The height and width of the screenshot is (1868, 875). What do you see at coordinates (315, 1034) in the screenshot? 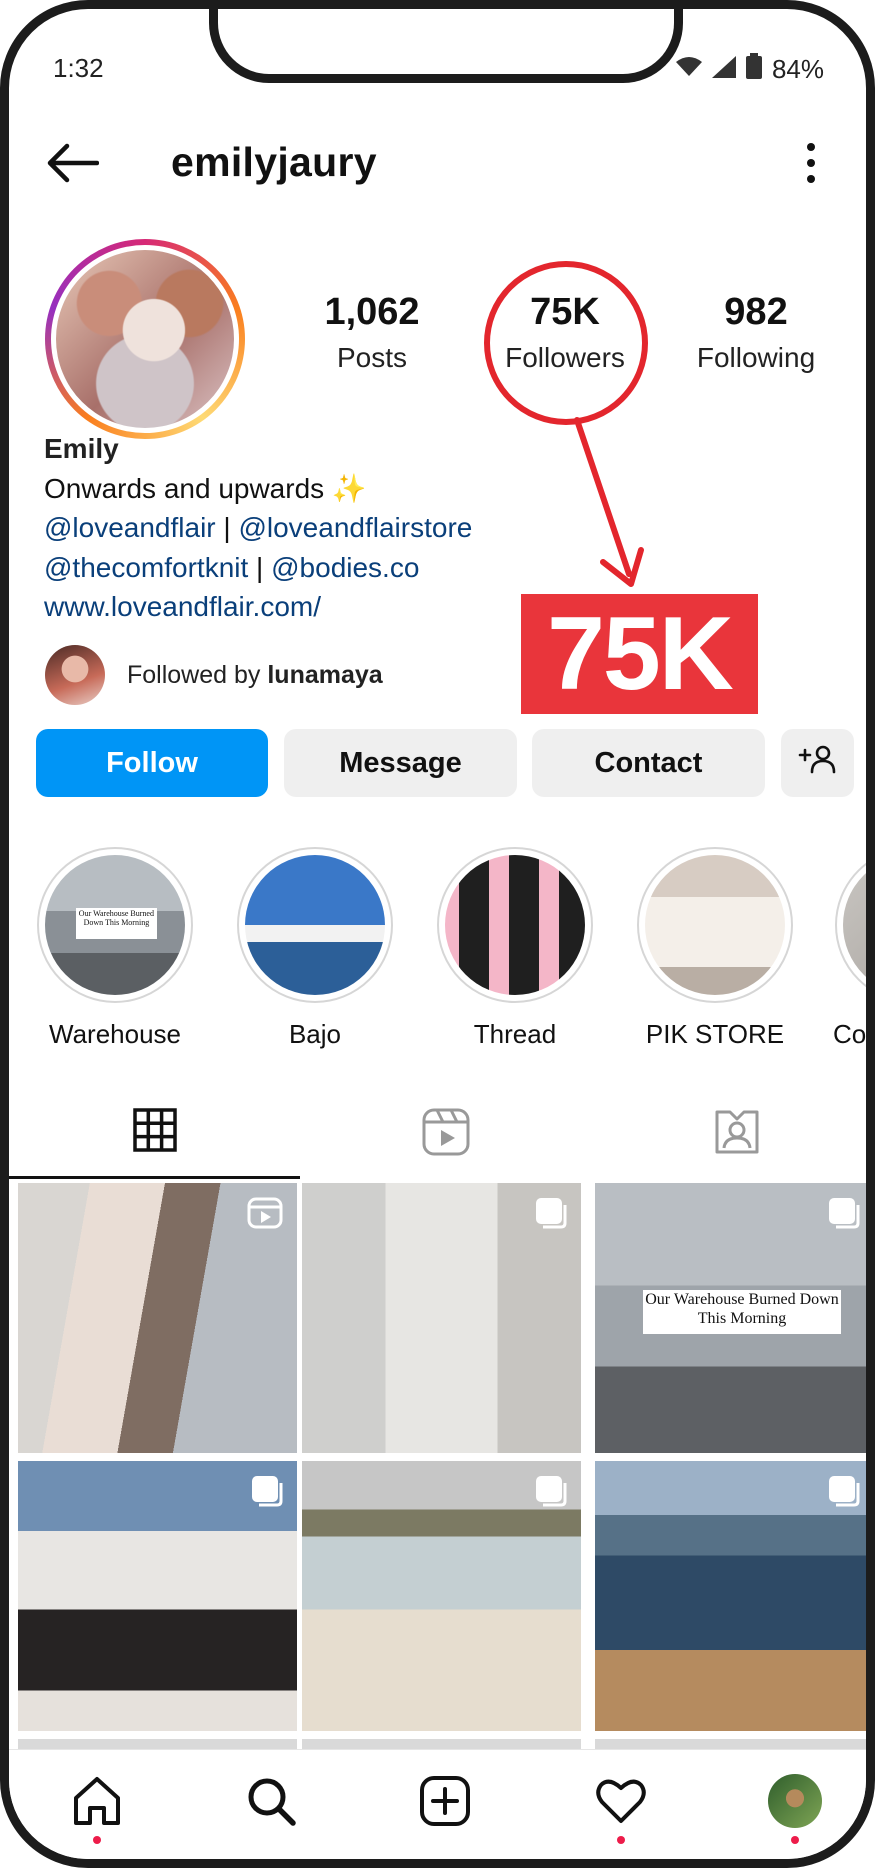
I see `highlight-label: Bajo` at bounding box center [315, 1034].